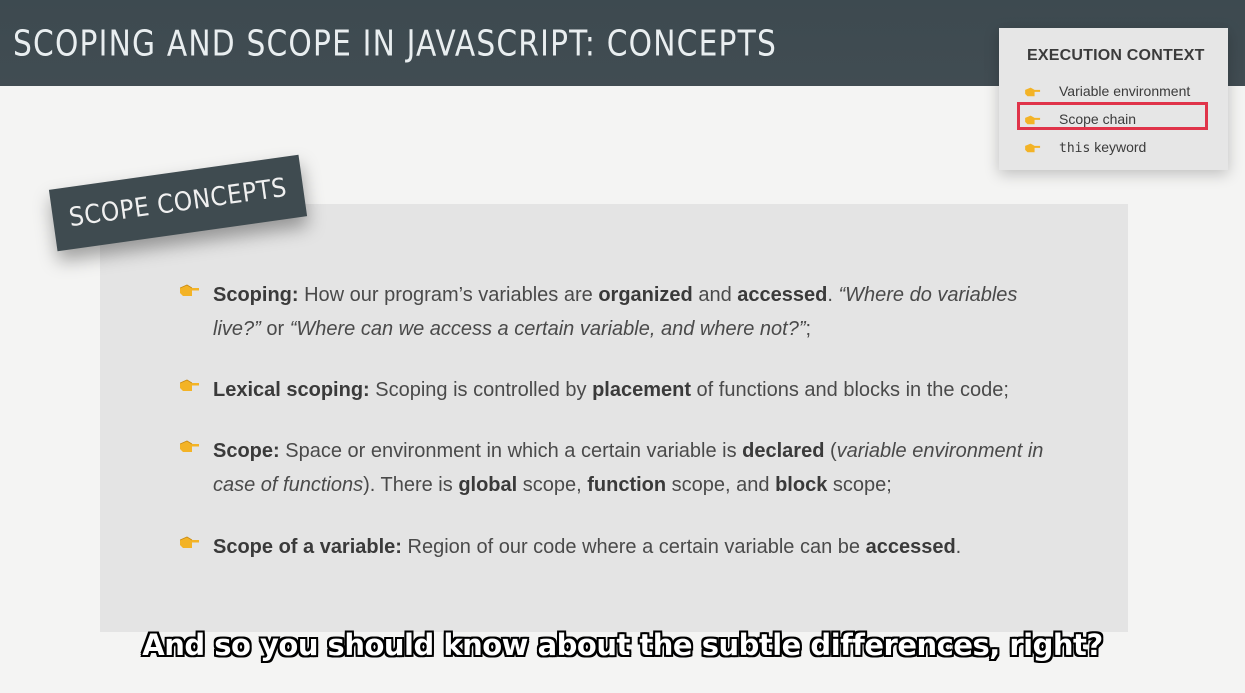 This screenshot has height=693, width=1245. I want to click on code-this: this, so click(1075, 148).